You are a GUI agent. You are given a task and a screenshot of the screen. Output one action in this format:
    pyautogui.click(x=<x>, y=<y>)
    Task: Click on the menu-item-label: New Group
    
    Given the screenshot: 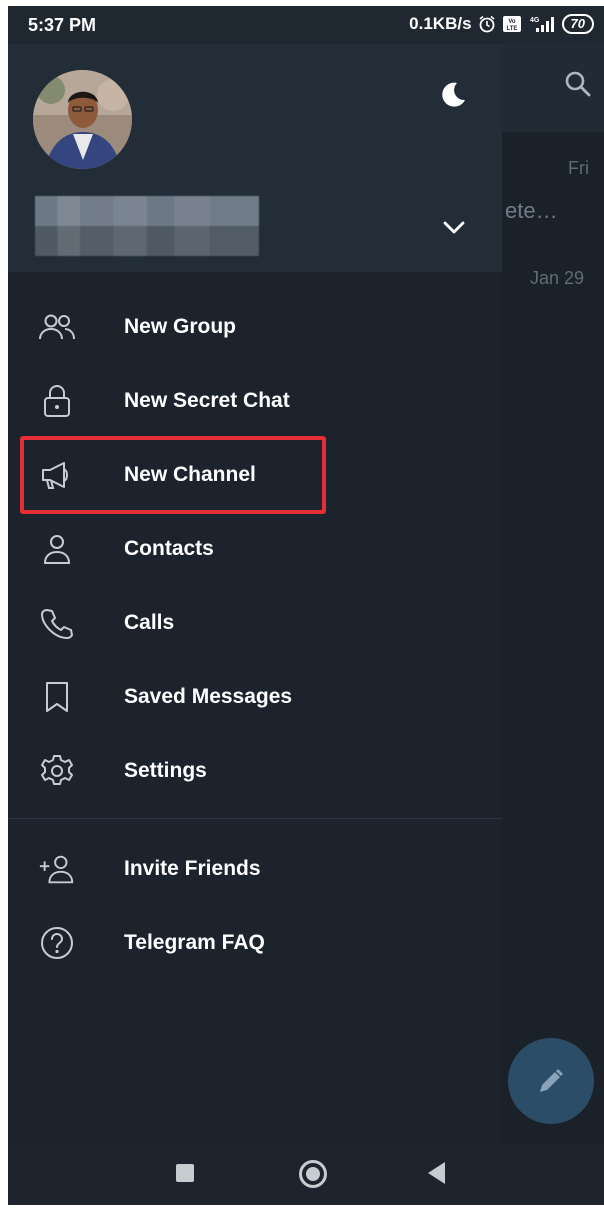 What is the action you would take?
    pyautogui.click(x=180, y=326)
    